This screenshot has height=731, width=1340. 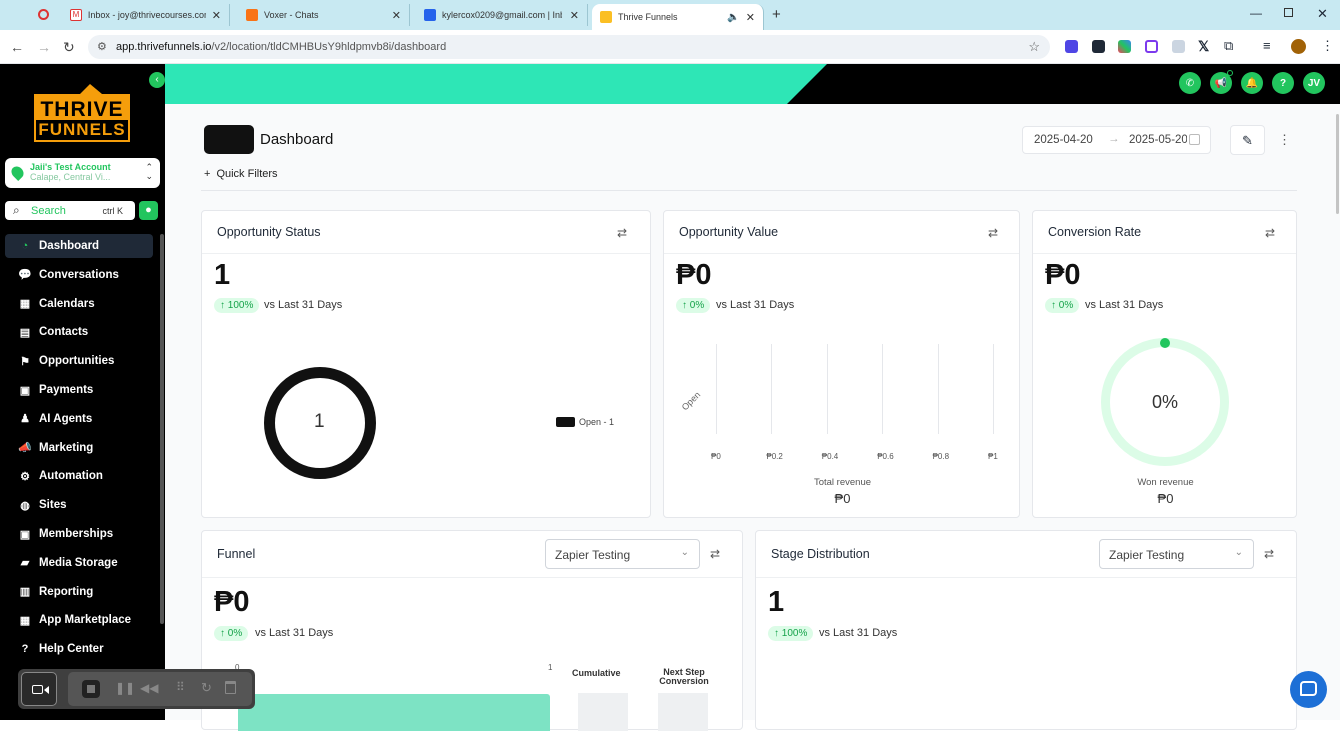 What do you see at coordinates (827, 389) in the screenshot?
I see `grid-line` at bounding box center [827, 389].